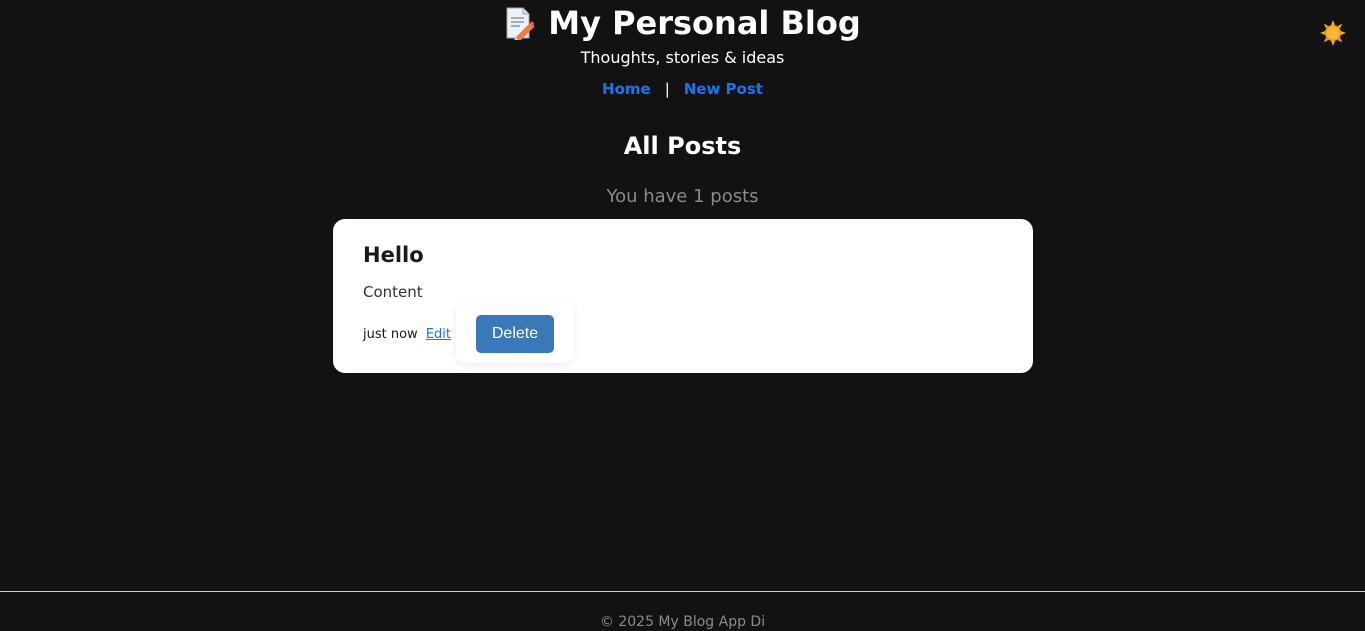 The image size is (1365, 631). I want to click on title-row: My Personal Blog, so click(682, 23).